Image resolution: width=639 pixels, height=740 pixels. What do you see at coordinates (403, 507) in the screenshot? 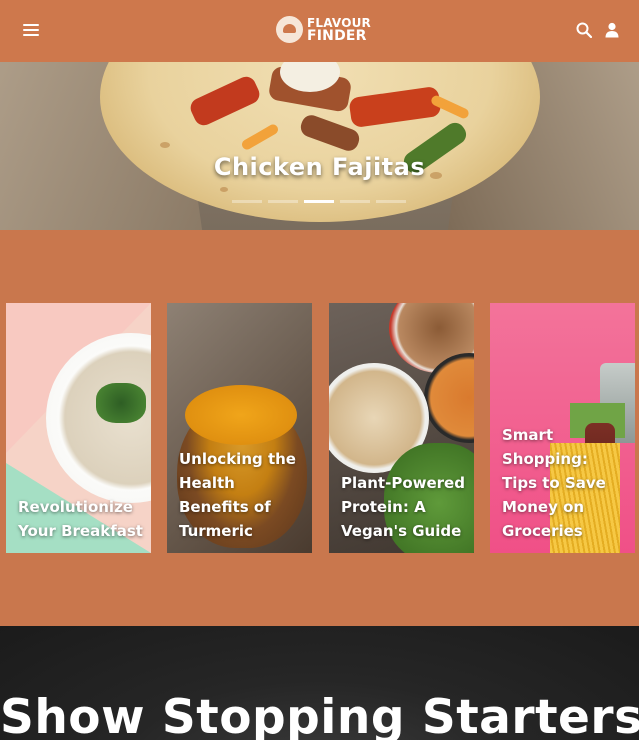
I see `card-title: Plant-Powered Protein: A Vegan's Guide` at bounding box center [403, 507].